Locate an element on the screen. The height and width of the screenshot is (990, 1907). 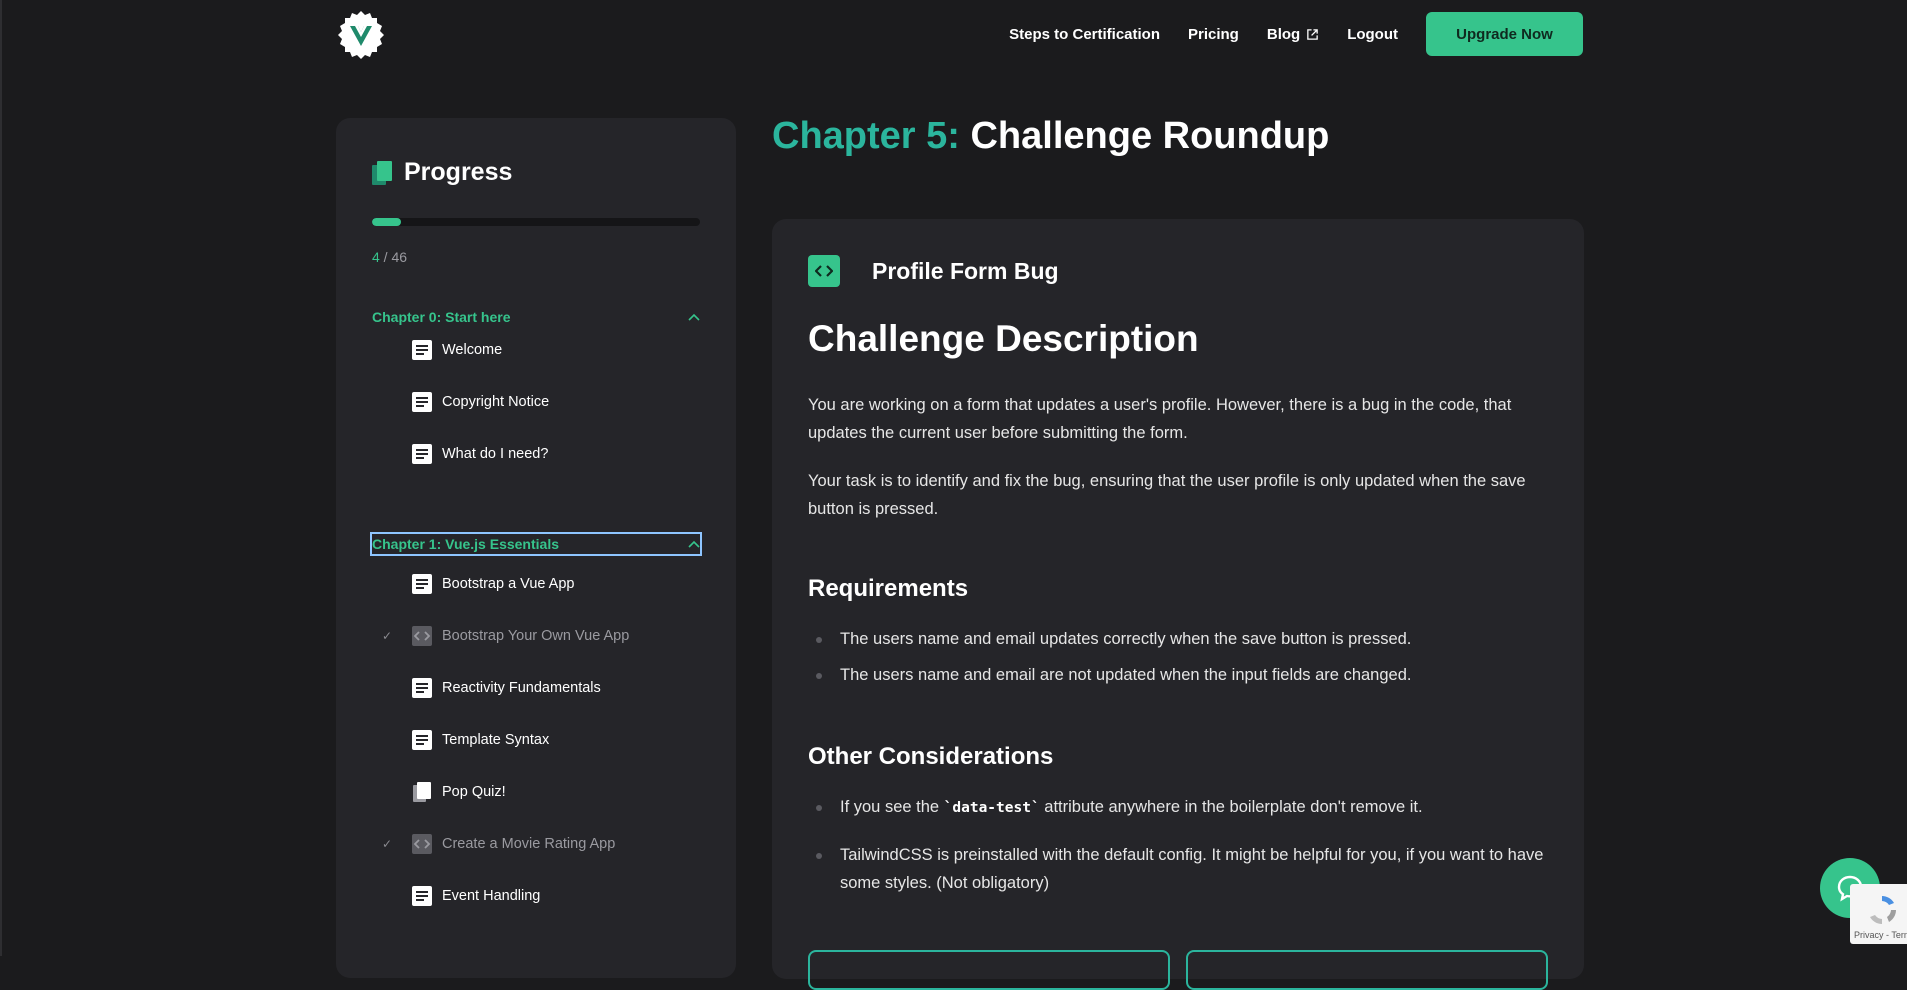
progress-bar-fill is located at coordinates (386, 222).